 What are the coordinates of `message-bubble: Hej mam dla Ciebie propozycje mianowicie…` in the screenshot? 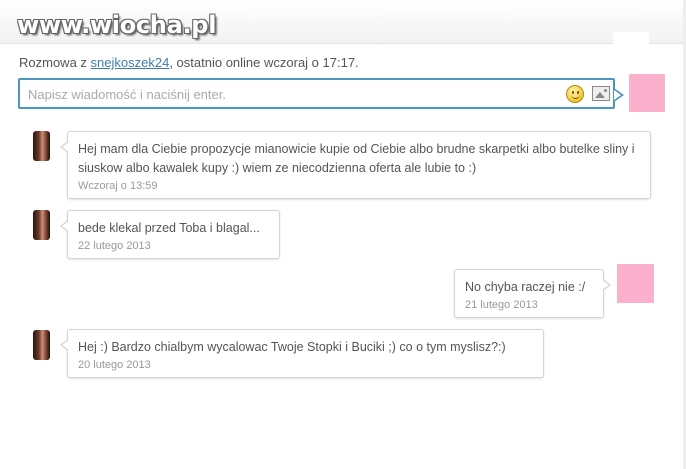 It's located at (355, 165).